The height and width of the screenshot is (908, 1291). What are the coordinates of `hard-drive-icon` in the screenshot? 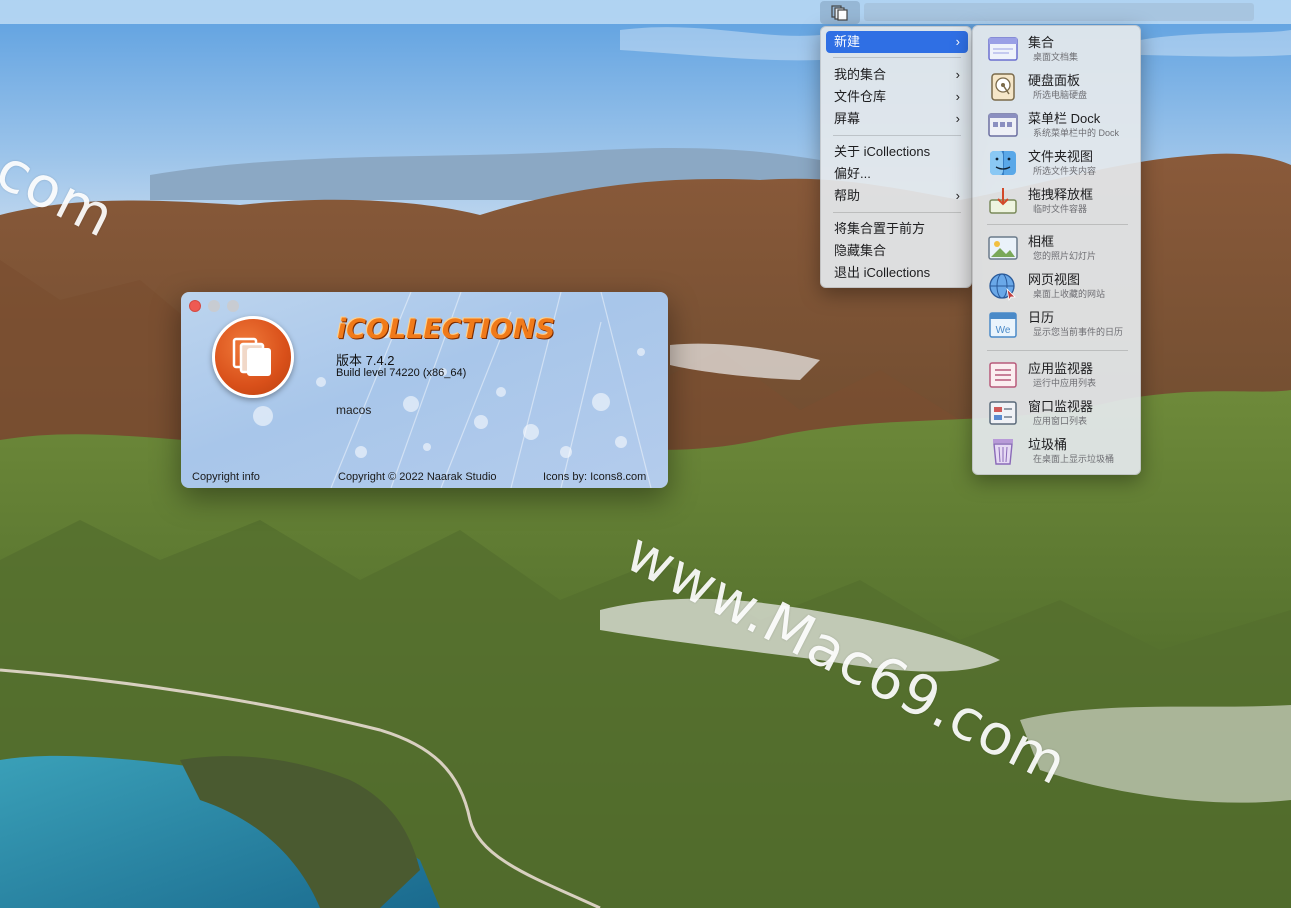 It's located at (1003, 87).